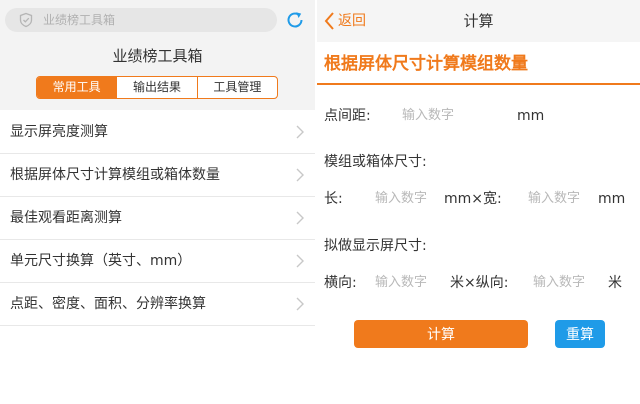 The height and width of the screenshot is (404, 640). I want to click on heading-underline, so click(478, 84).